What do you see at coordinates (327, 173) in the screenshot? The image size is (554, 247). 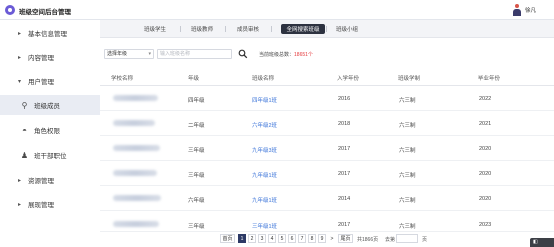 I see `table-row: 三年级 九年级1班 2017 六三制 2020` at bounding box center [327, 173].